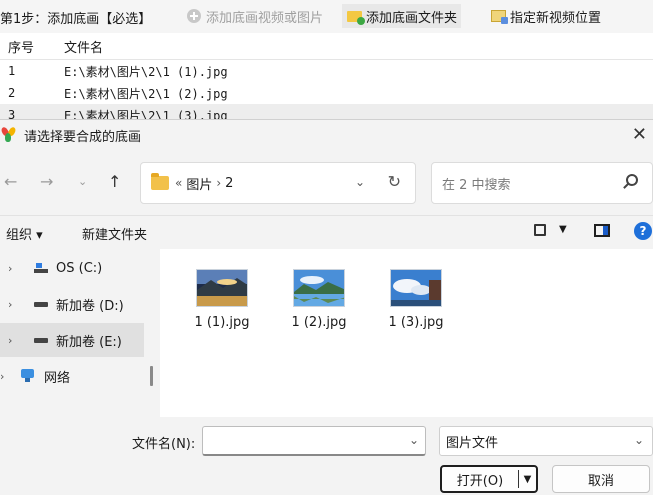 This screenshot has height=495, width=653. I want to click on cancel-button: 取消, so click(601, 479).